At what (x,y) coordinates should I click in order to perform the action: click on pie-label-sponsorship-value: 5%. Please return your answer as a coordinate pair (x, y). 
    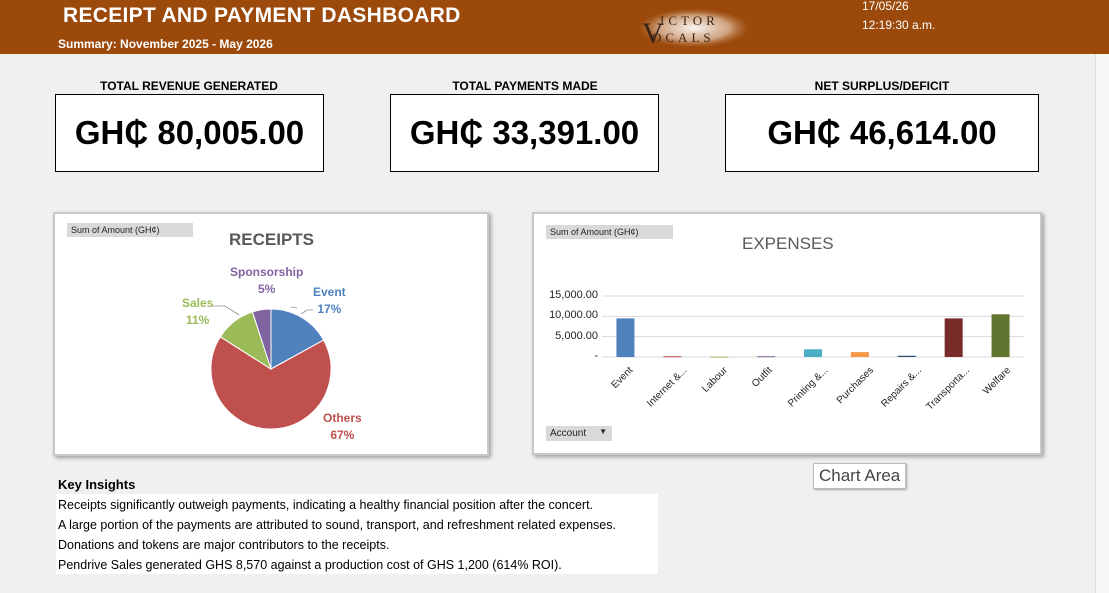
    Looking at the image, I should click on (267, 289).